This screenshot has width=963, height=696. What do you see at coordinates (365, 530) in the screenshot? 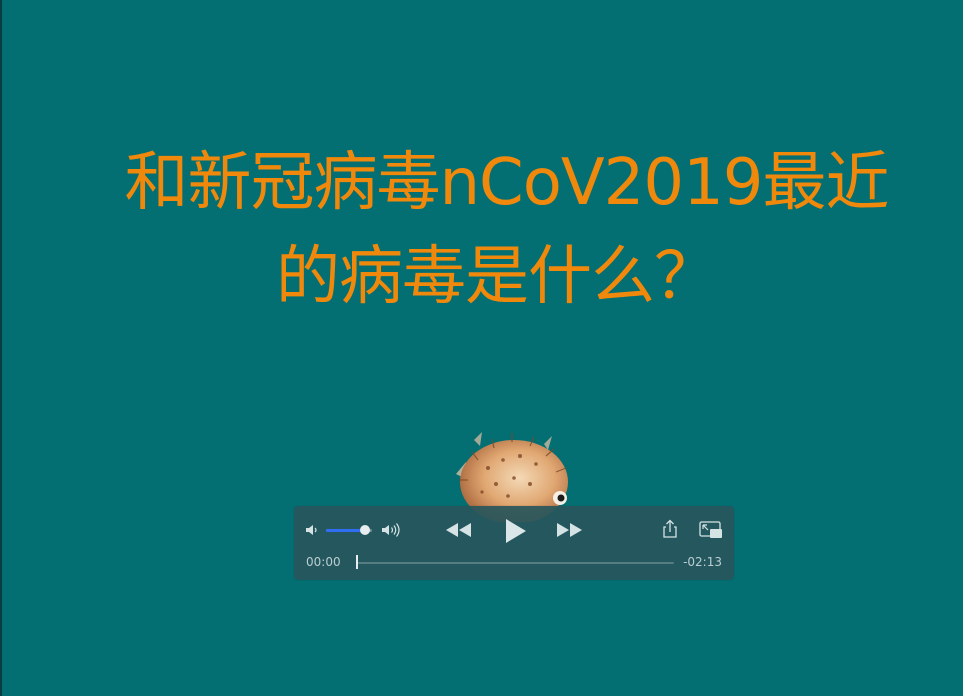
I see `volume-slider-knob` at bounding box center [365, 530].